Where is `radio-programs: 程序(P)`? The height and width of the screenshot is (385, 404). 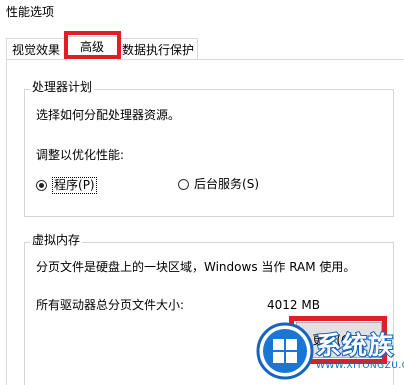
radio-programs: 程序(P) is located at coordinates (66, 185).